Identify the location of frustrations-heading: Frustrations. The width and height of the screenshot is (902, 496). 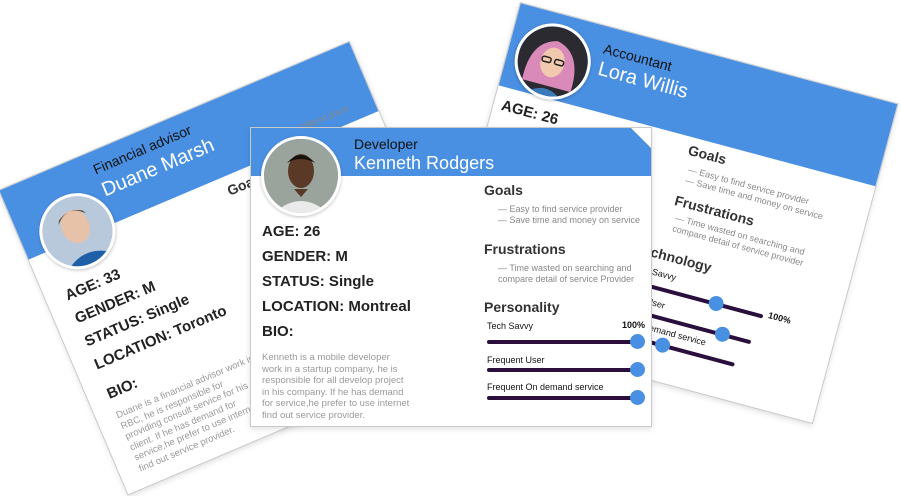
(525, 249).